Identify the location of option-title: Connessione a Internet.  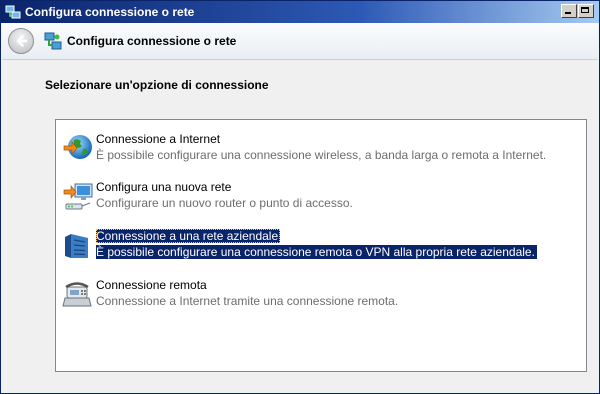
(158, 139).